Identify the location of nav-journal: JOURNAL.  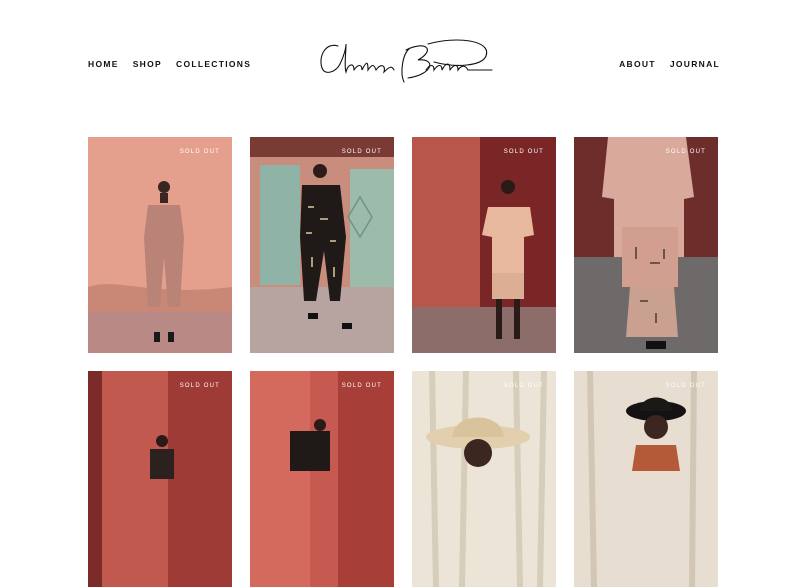
(695, 64).